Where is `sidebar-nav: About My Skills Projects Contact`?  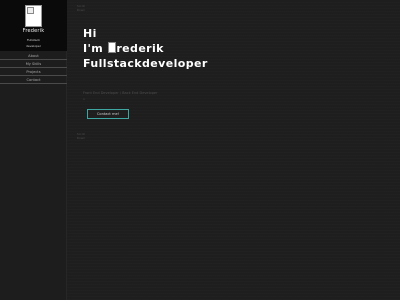 sidebar-nav: About My Skills Projects Contact is located at coordinates (33, 68).